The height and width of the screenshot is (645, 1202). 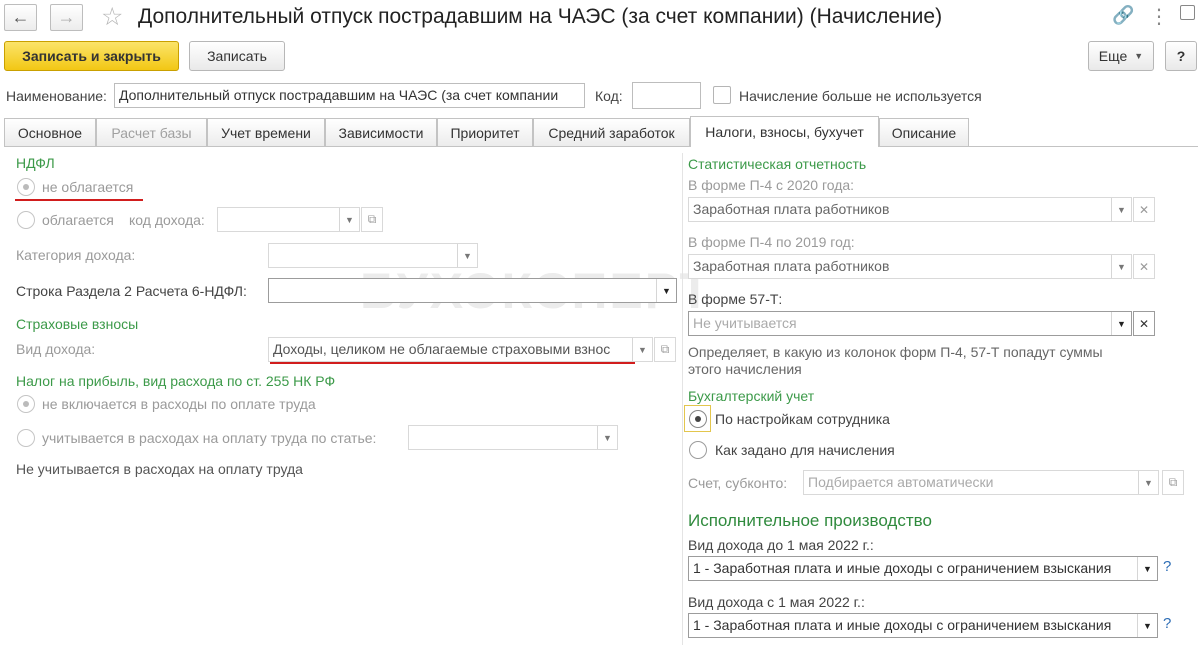 I want to click on tab-dependencies: Зависимости, so click(x=381, y=132).